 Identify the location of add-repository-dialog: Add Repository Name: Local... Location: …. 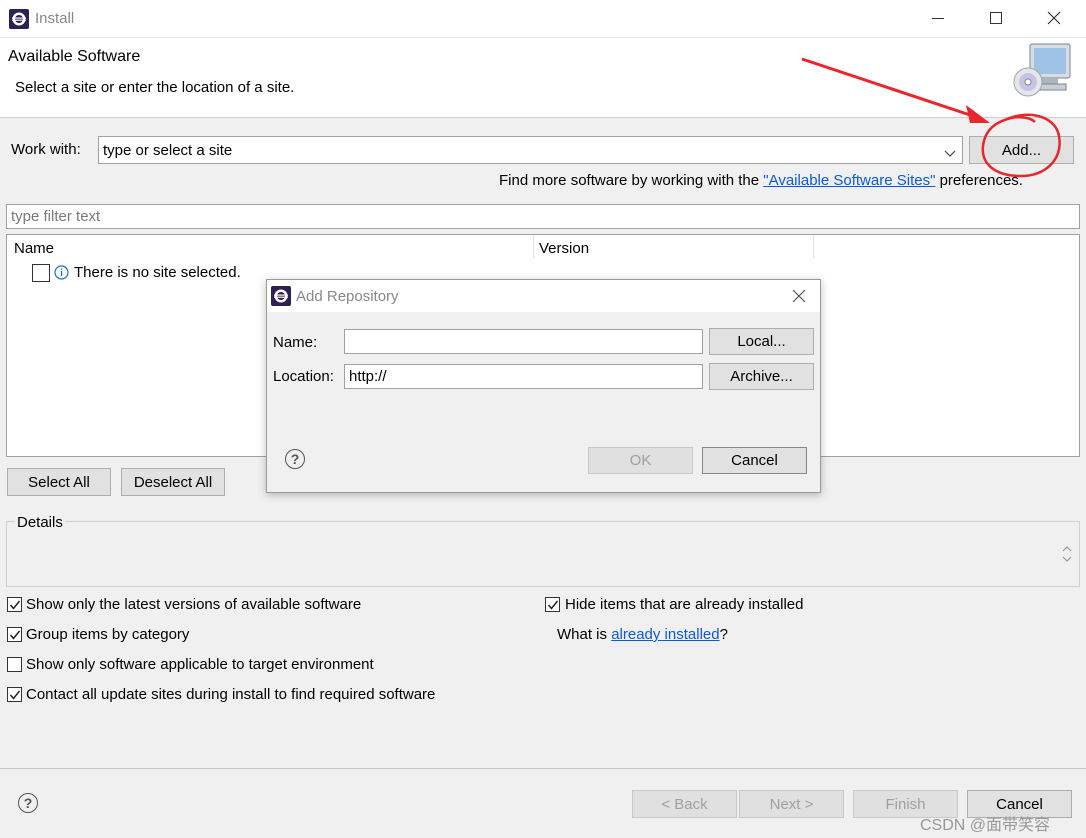
(543, 386).